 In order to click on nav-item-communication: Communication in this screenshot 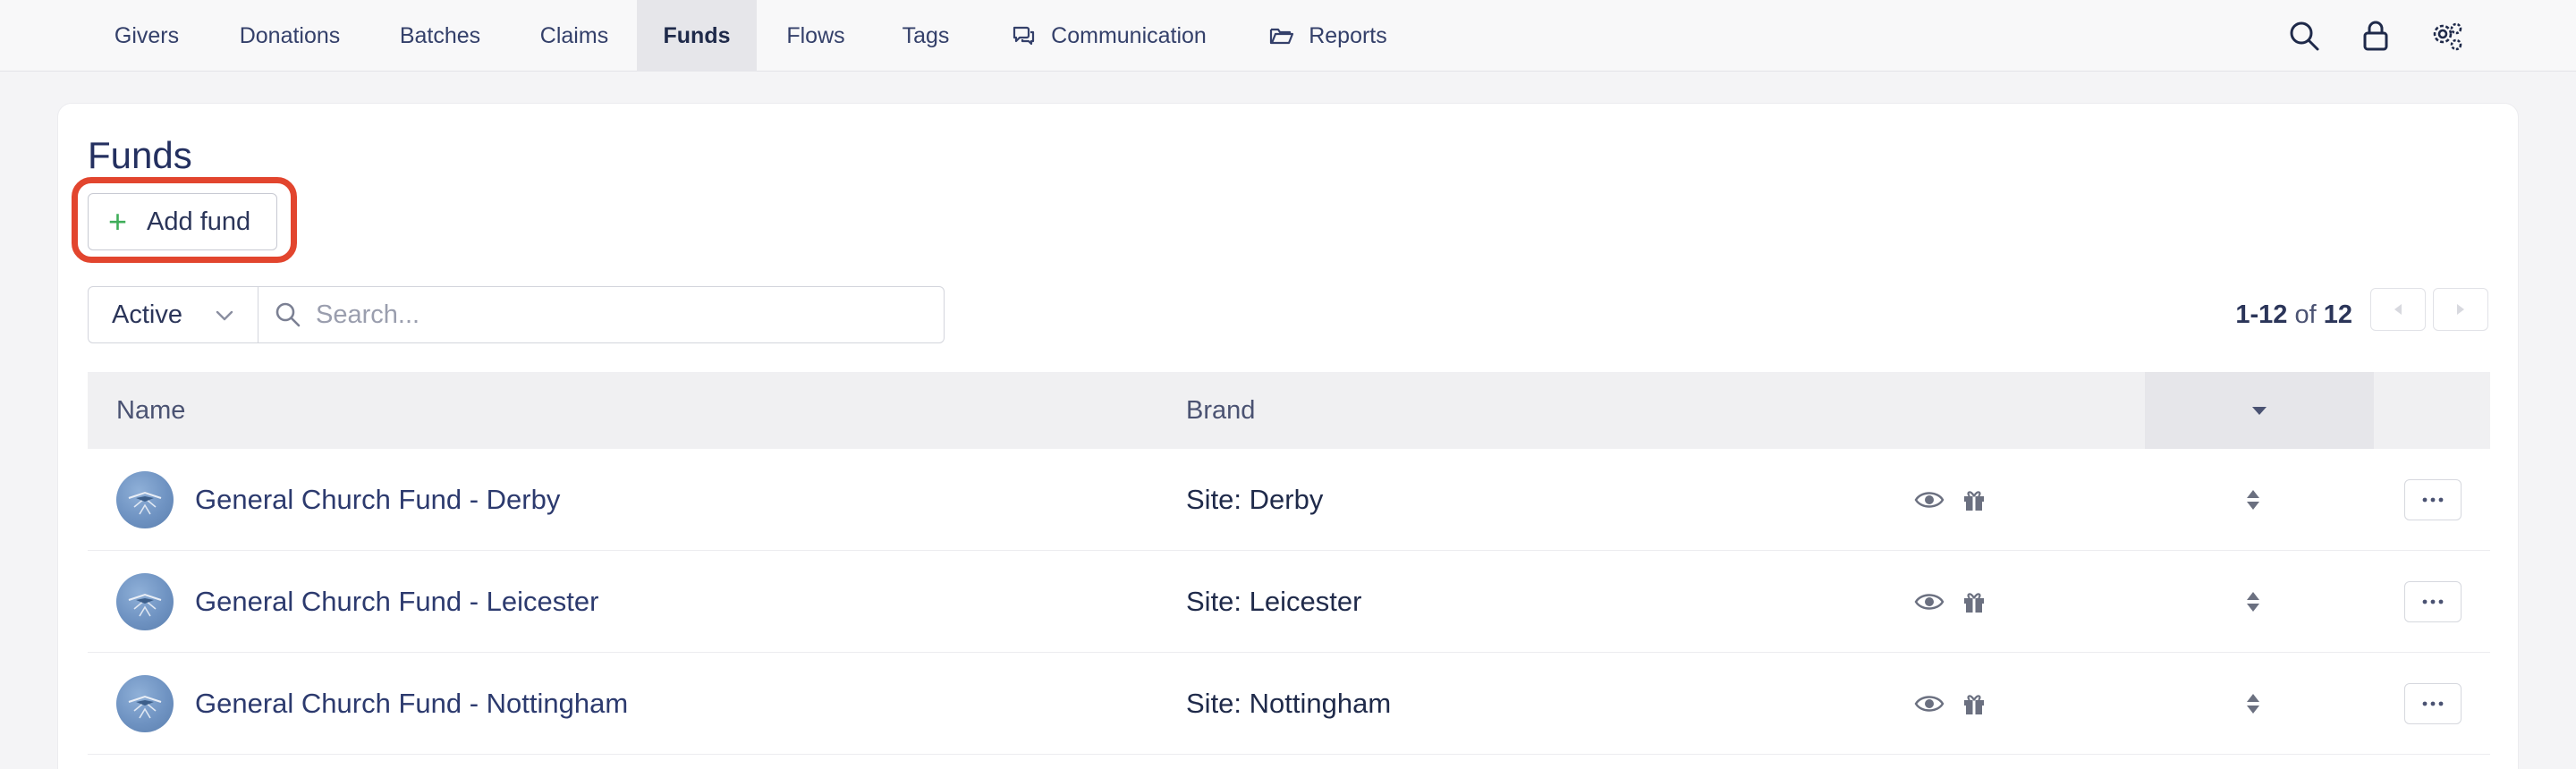, I will do `click(1109, 36)`.